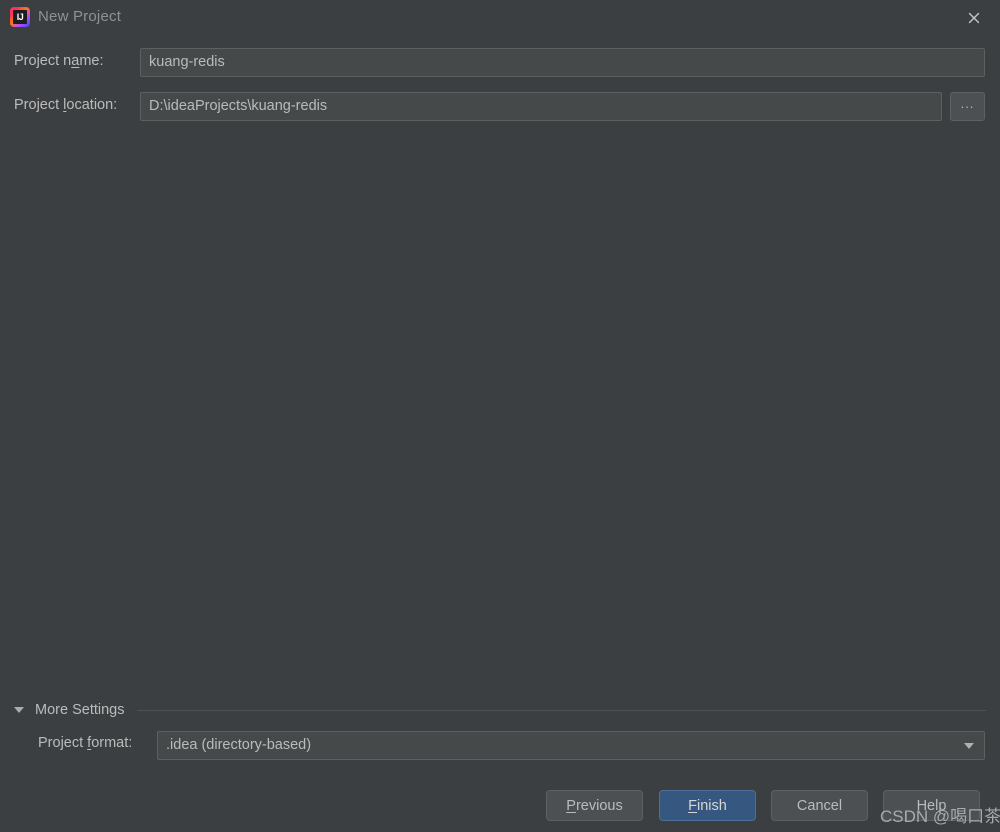  What do you see at coordinates (594, 805) in the screenshot?
I see `previous-button: Previous` at bounding box center [594, 805].